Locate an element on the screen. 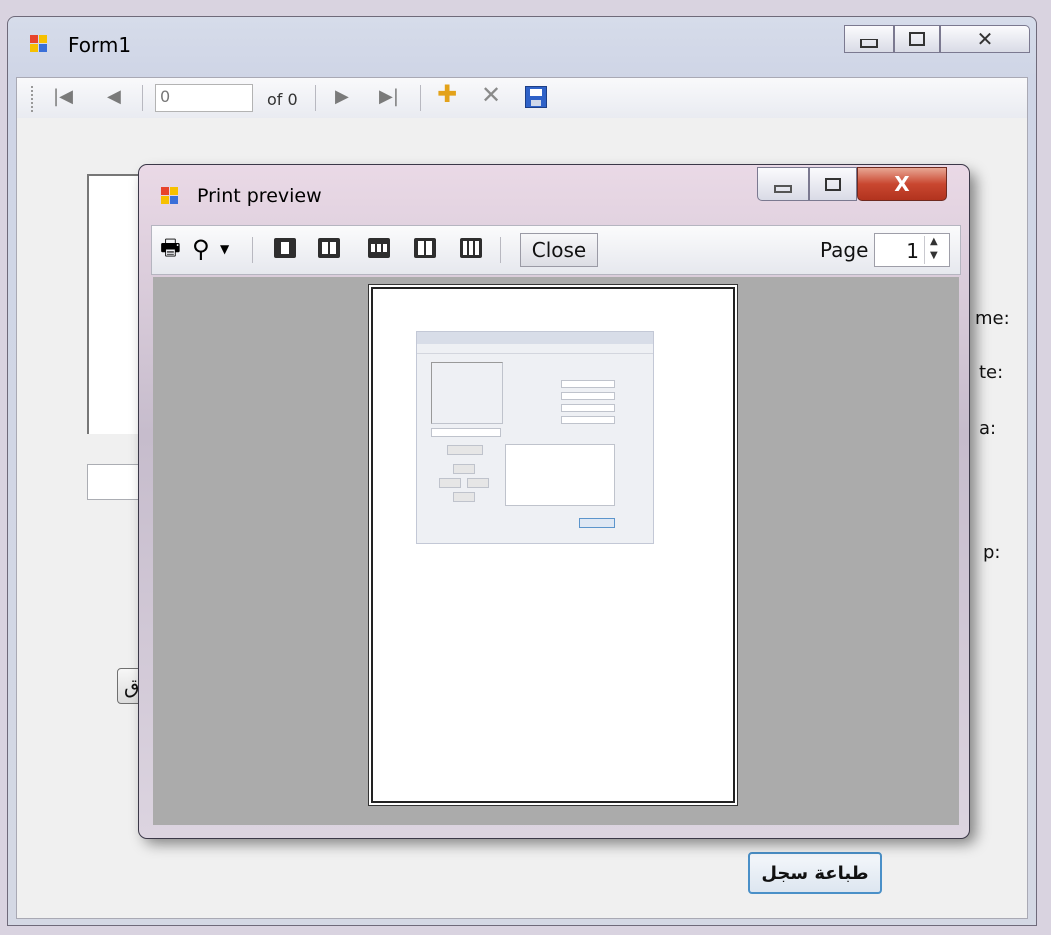 This screenshot has height=935, width=1051. field-label: te: is located at coordinates (991, 372).